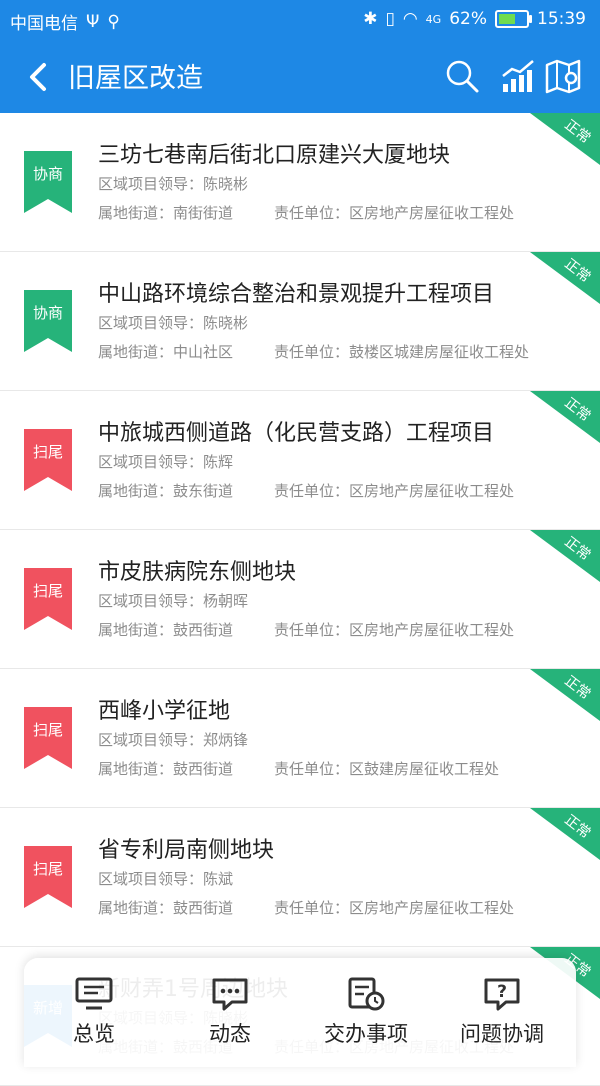 The width and height of the screenshot is (600, 1086). Describe the element at coordinates (94, 1034) in the screenshot. I see `nav-overview-label: 总览` at that location.